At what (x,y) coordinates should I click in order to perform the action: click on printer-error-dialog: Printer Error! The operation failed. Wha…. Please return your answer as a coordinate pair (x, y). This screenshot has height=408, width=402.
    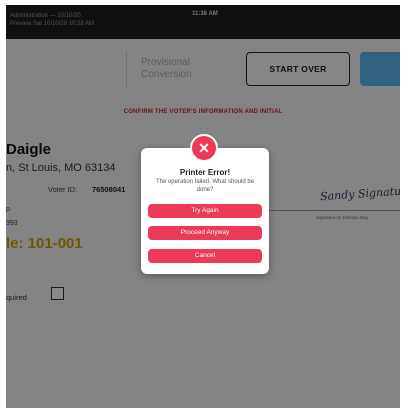
    Looking at the image, I should click on (205, 211).